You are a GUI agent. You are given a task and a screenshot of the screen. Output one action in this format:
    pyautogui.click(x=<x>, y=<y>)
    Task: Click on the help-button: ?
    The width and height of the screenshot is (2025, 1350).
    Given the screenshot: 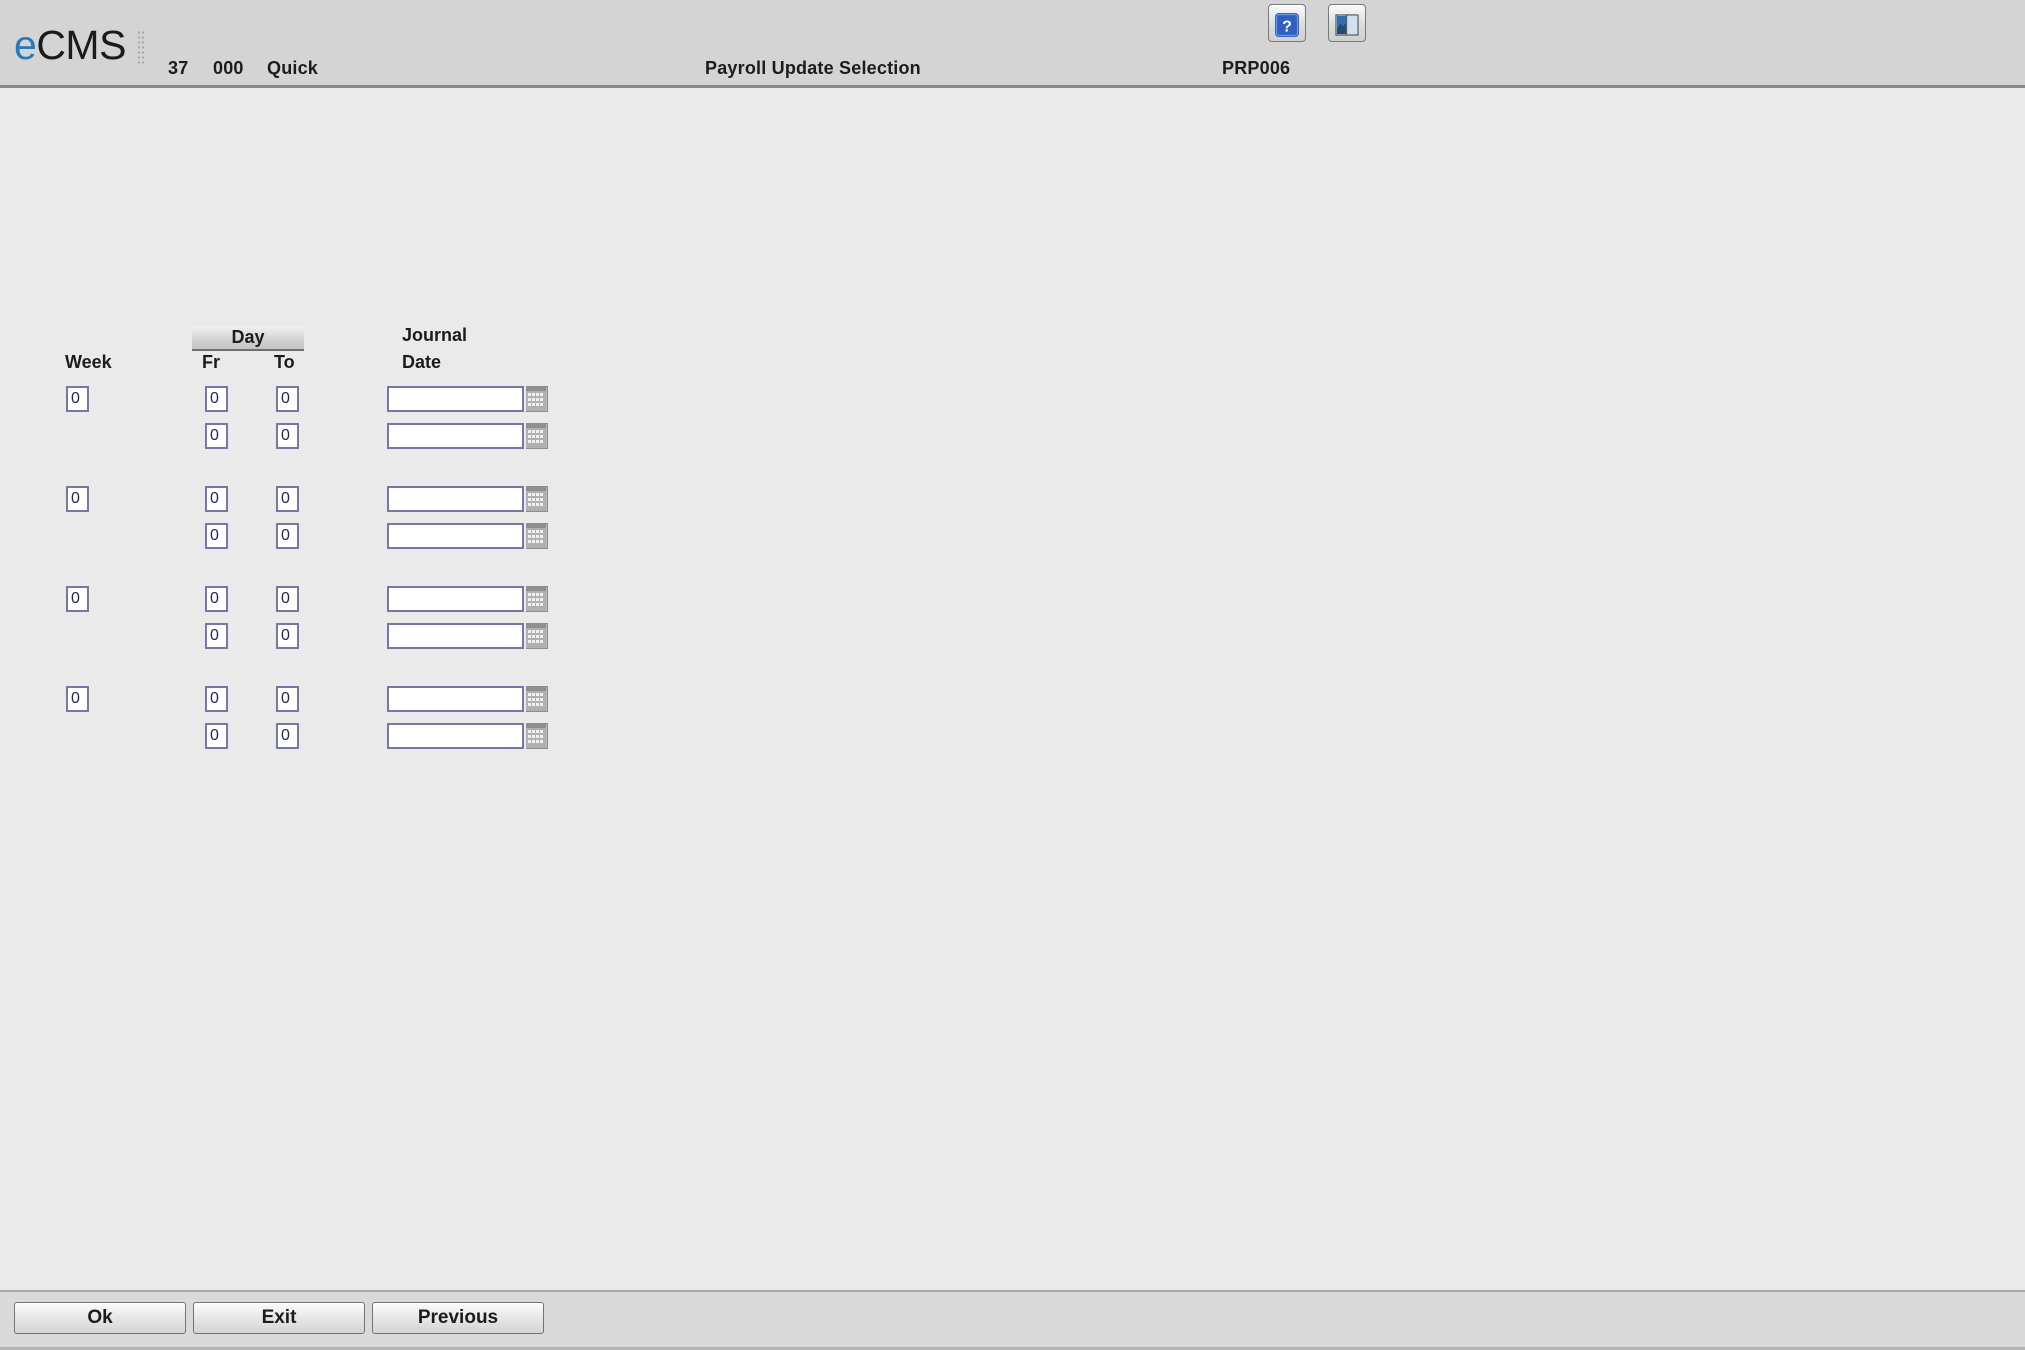 What is the action you would take?
    pyautogui.click(x=1287, y=23)
    